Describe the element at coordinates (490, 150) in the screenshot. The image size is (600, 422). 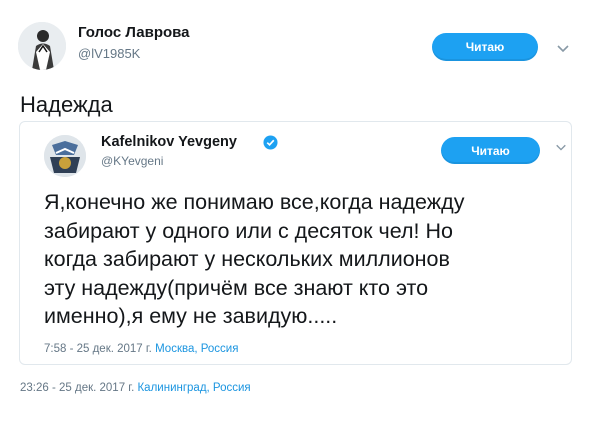
I see `quoted-follow-button: Читаю` at that location.